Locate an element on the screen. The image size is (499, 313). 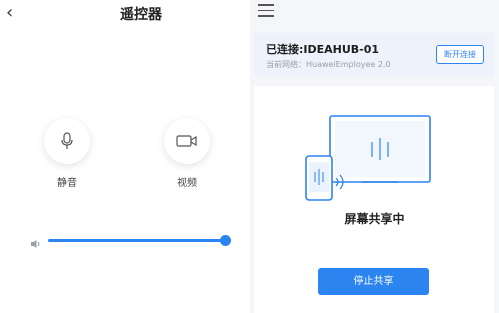
sharing-status-text: 屏幕共享中 is located at coordinates (374, 219).